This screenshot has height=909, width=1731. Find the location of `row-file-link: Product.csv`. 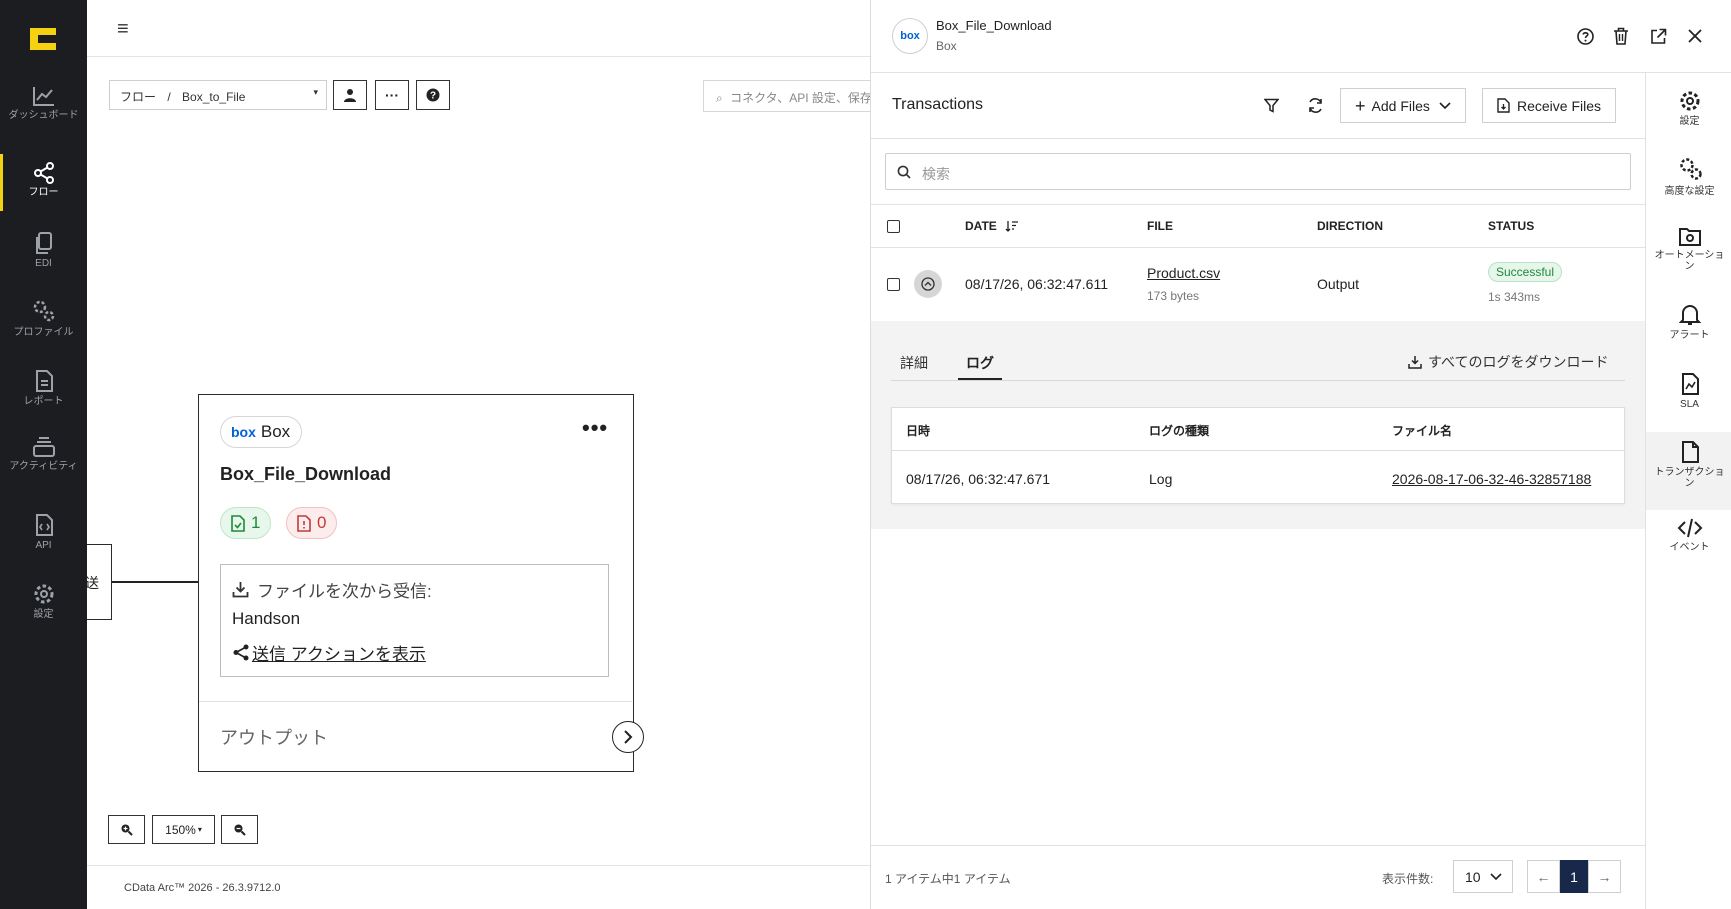

row-file-link: Product.csv is located at coordinates (1183, 273).